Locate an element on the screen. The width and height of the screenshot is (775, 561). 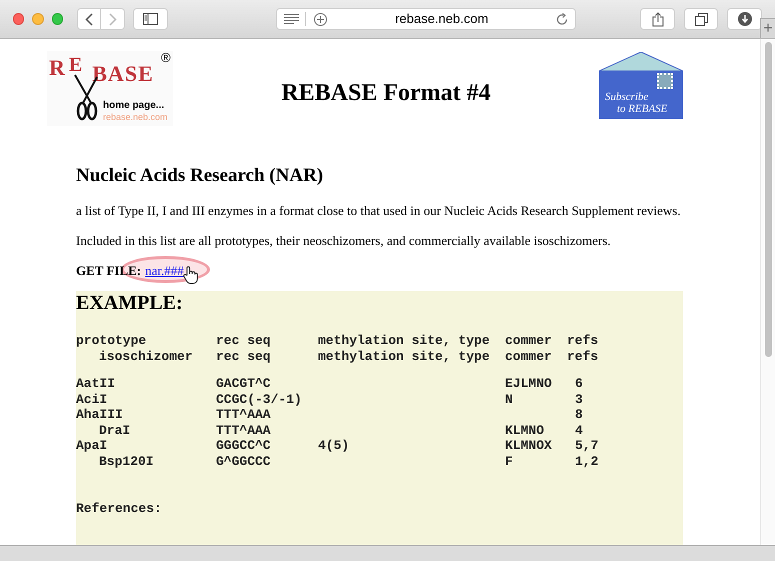
envelope-flap-icon is located at coordinates (641, 61).